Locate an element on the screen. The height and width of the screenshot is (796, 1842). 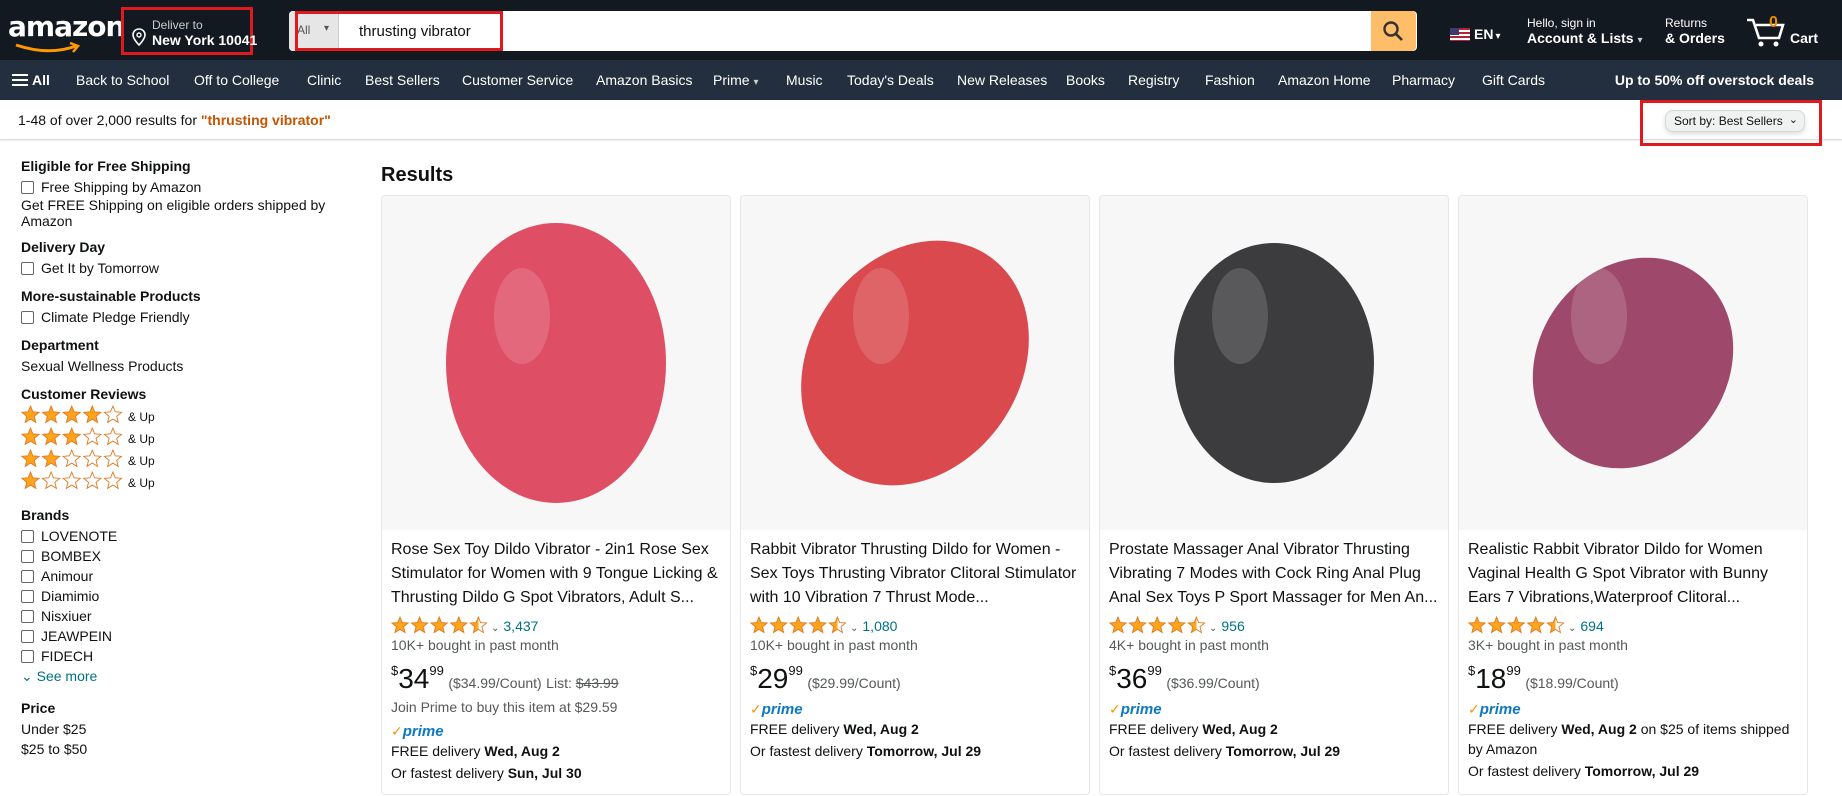
search-input is located at coordinates (799, 31).